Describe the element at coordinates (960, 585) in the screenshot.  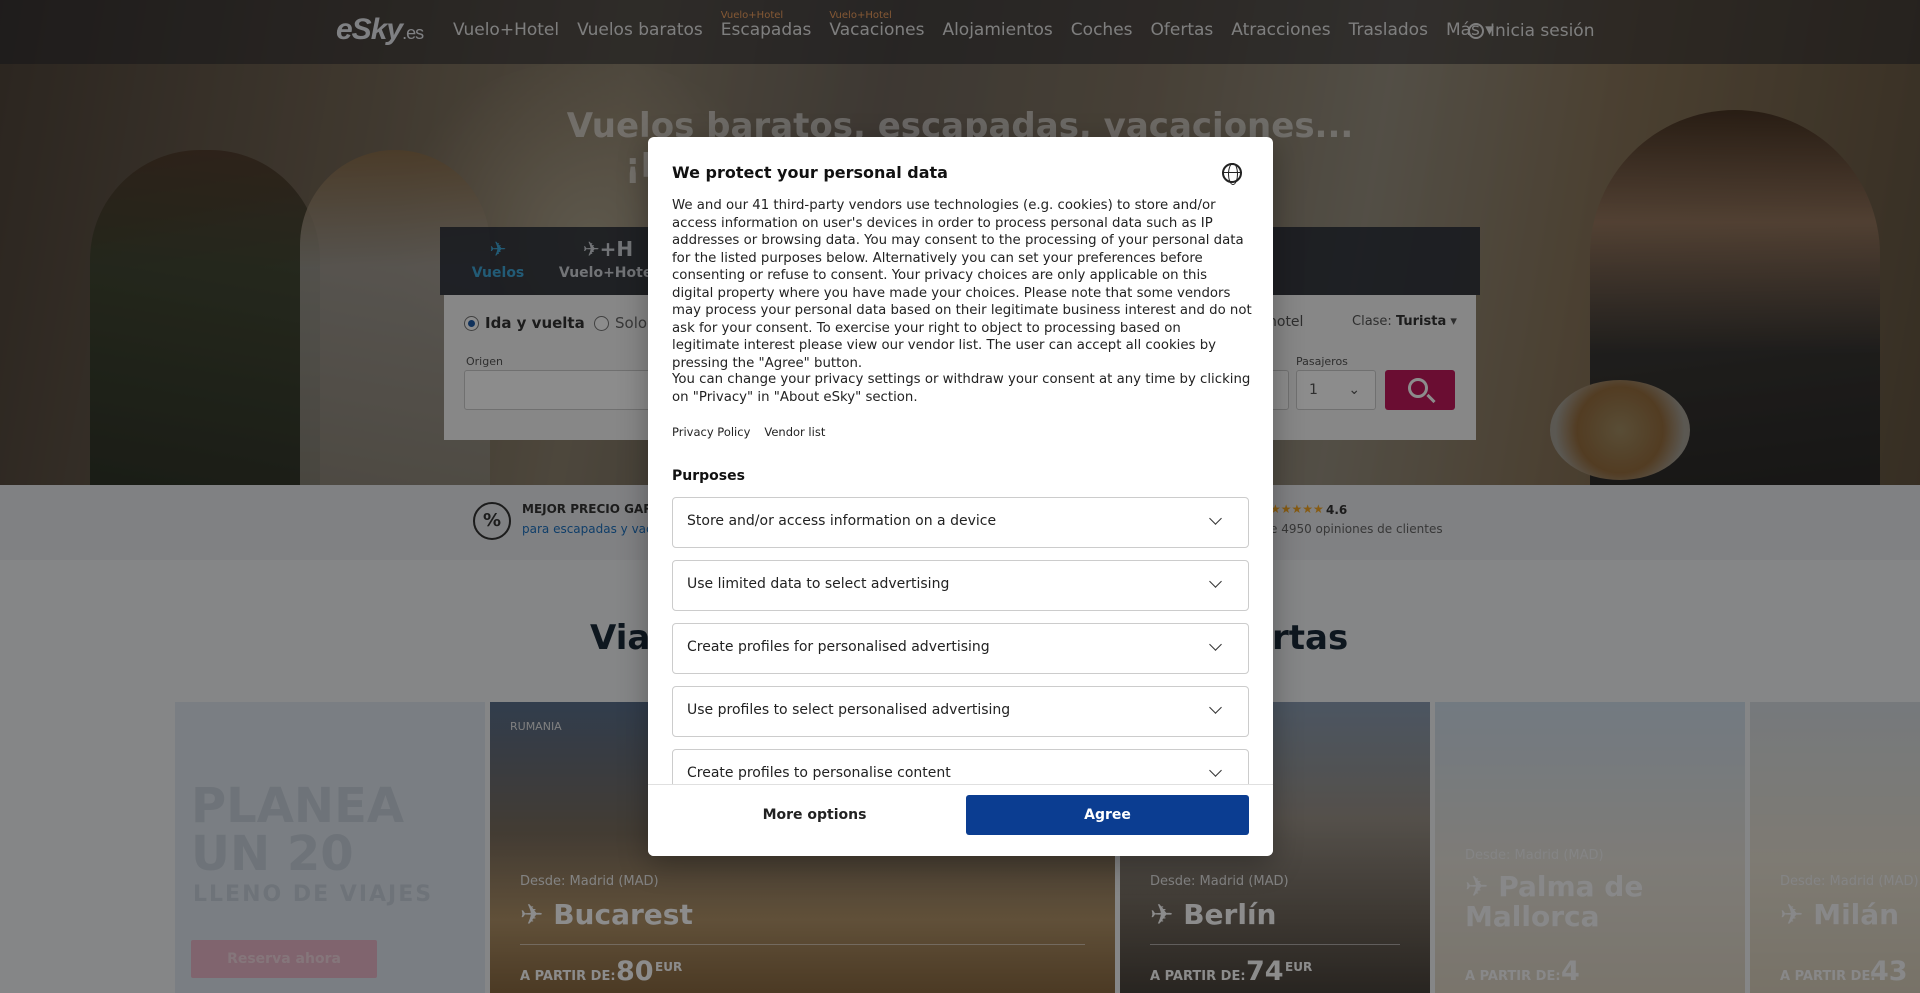
I see `purpose-limited-data-ads: Use limited data to select advertising` at that location.